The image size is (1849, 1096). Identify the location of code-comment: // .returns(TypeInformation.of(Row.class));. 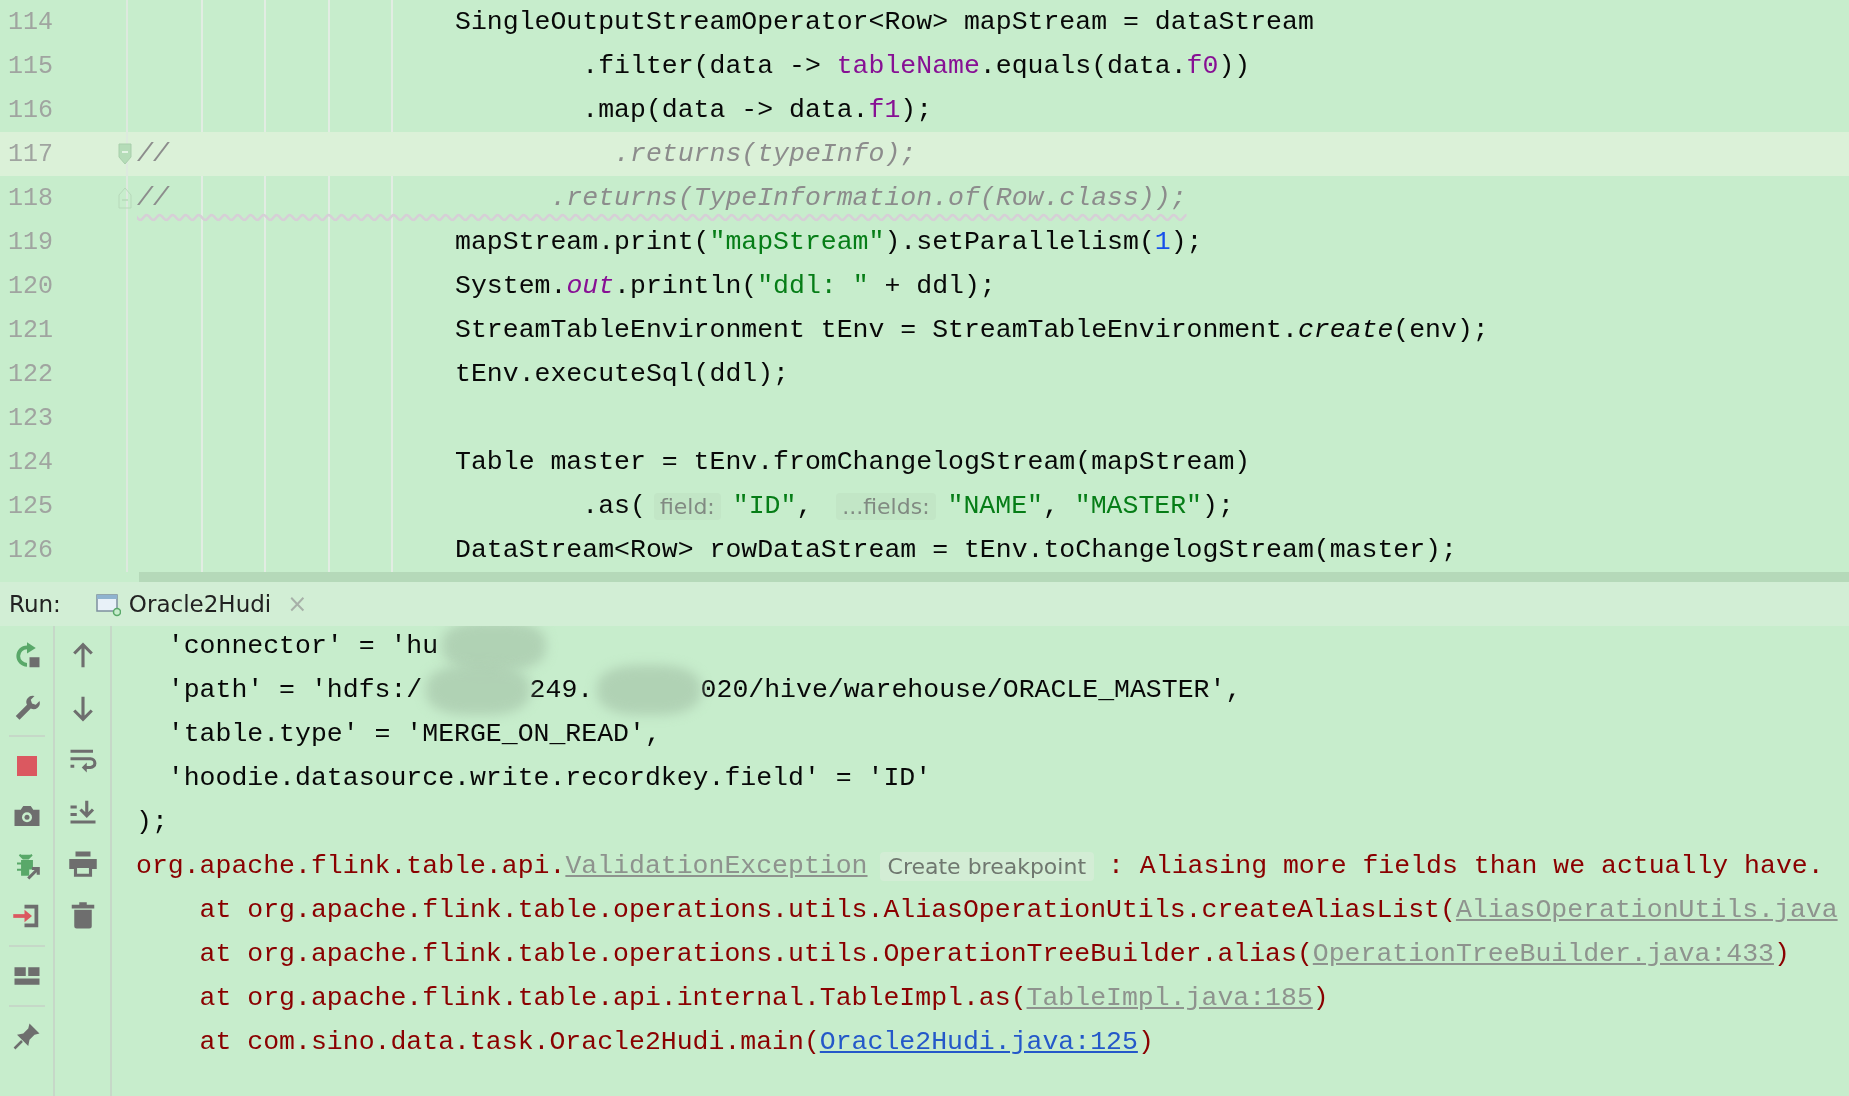
(662, 198).